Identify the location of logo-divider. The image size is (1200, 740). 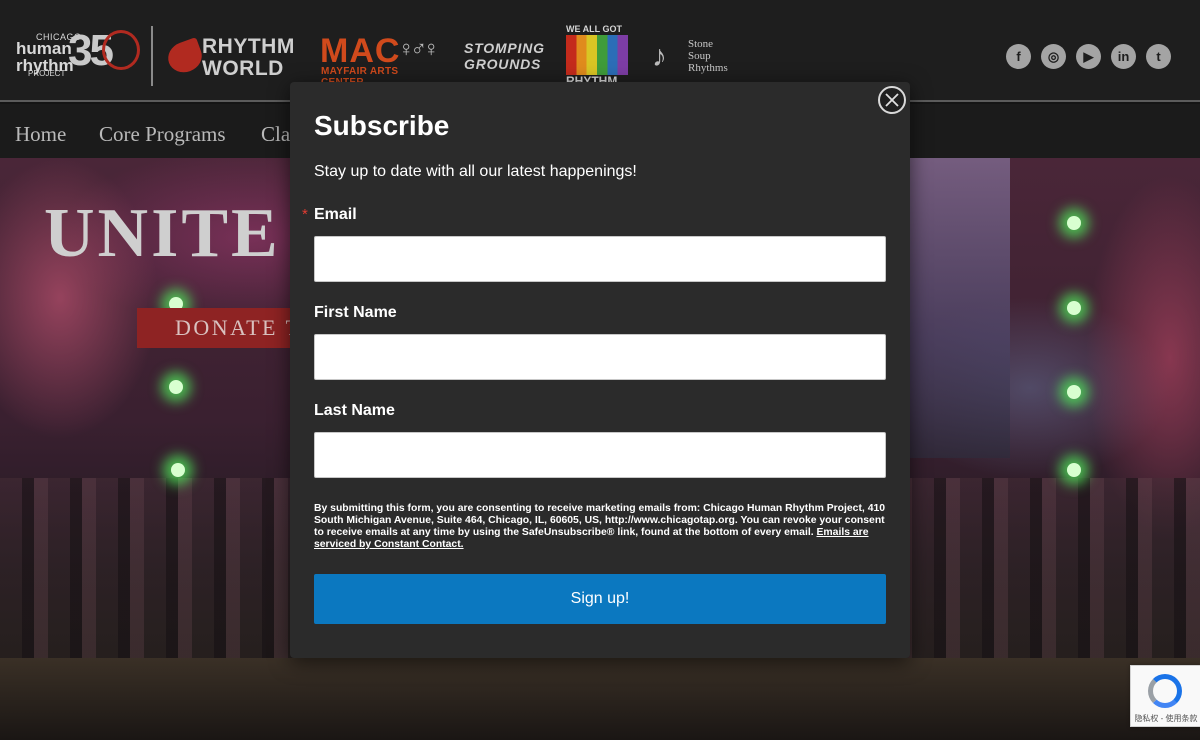
(152, 56).